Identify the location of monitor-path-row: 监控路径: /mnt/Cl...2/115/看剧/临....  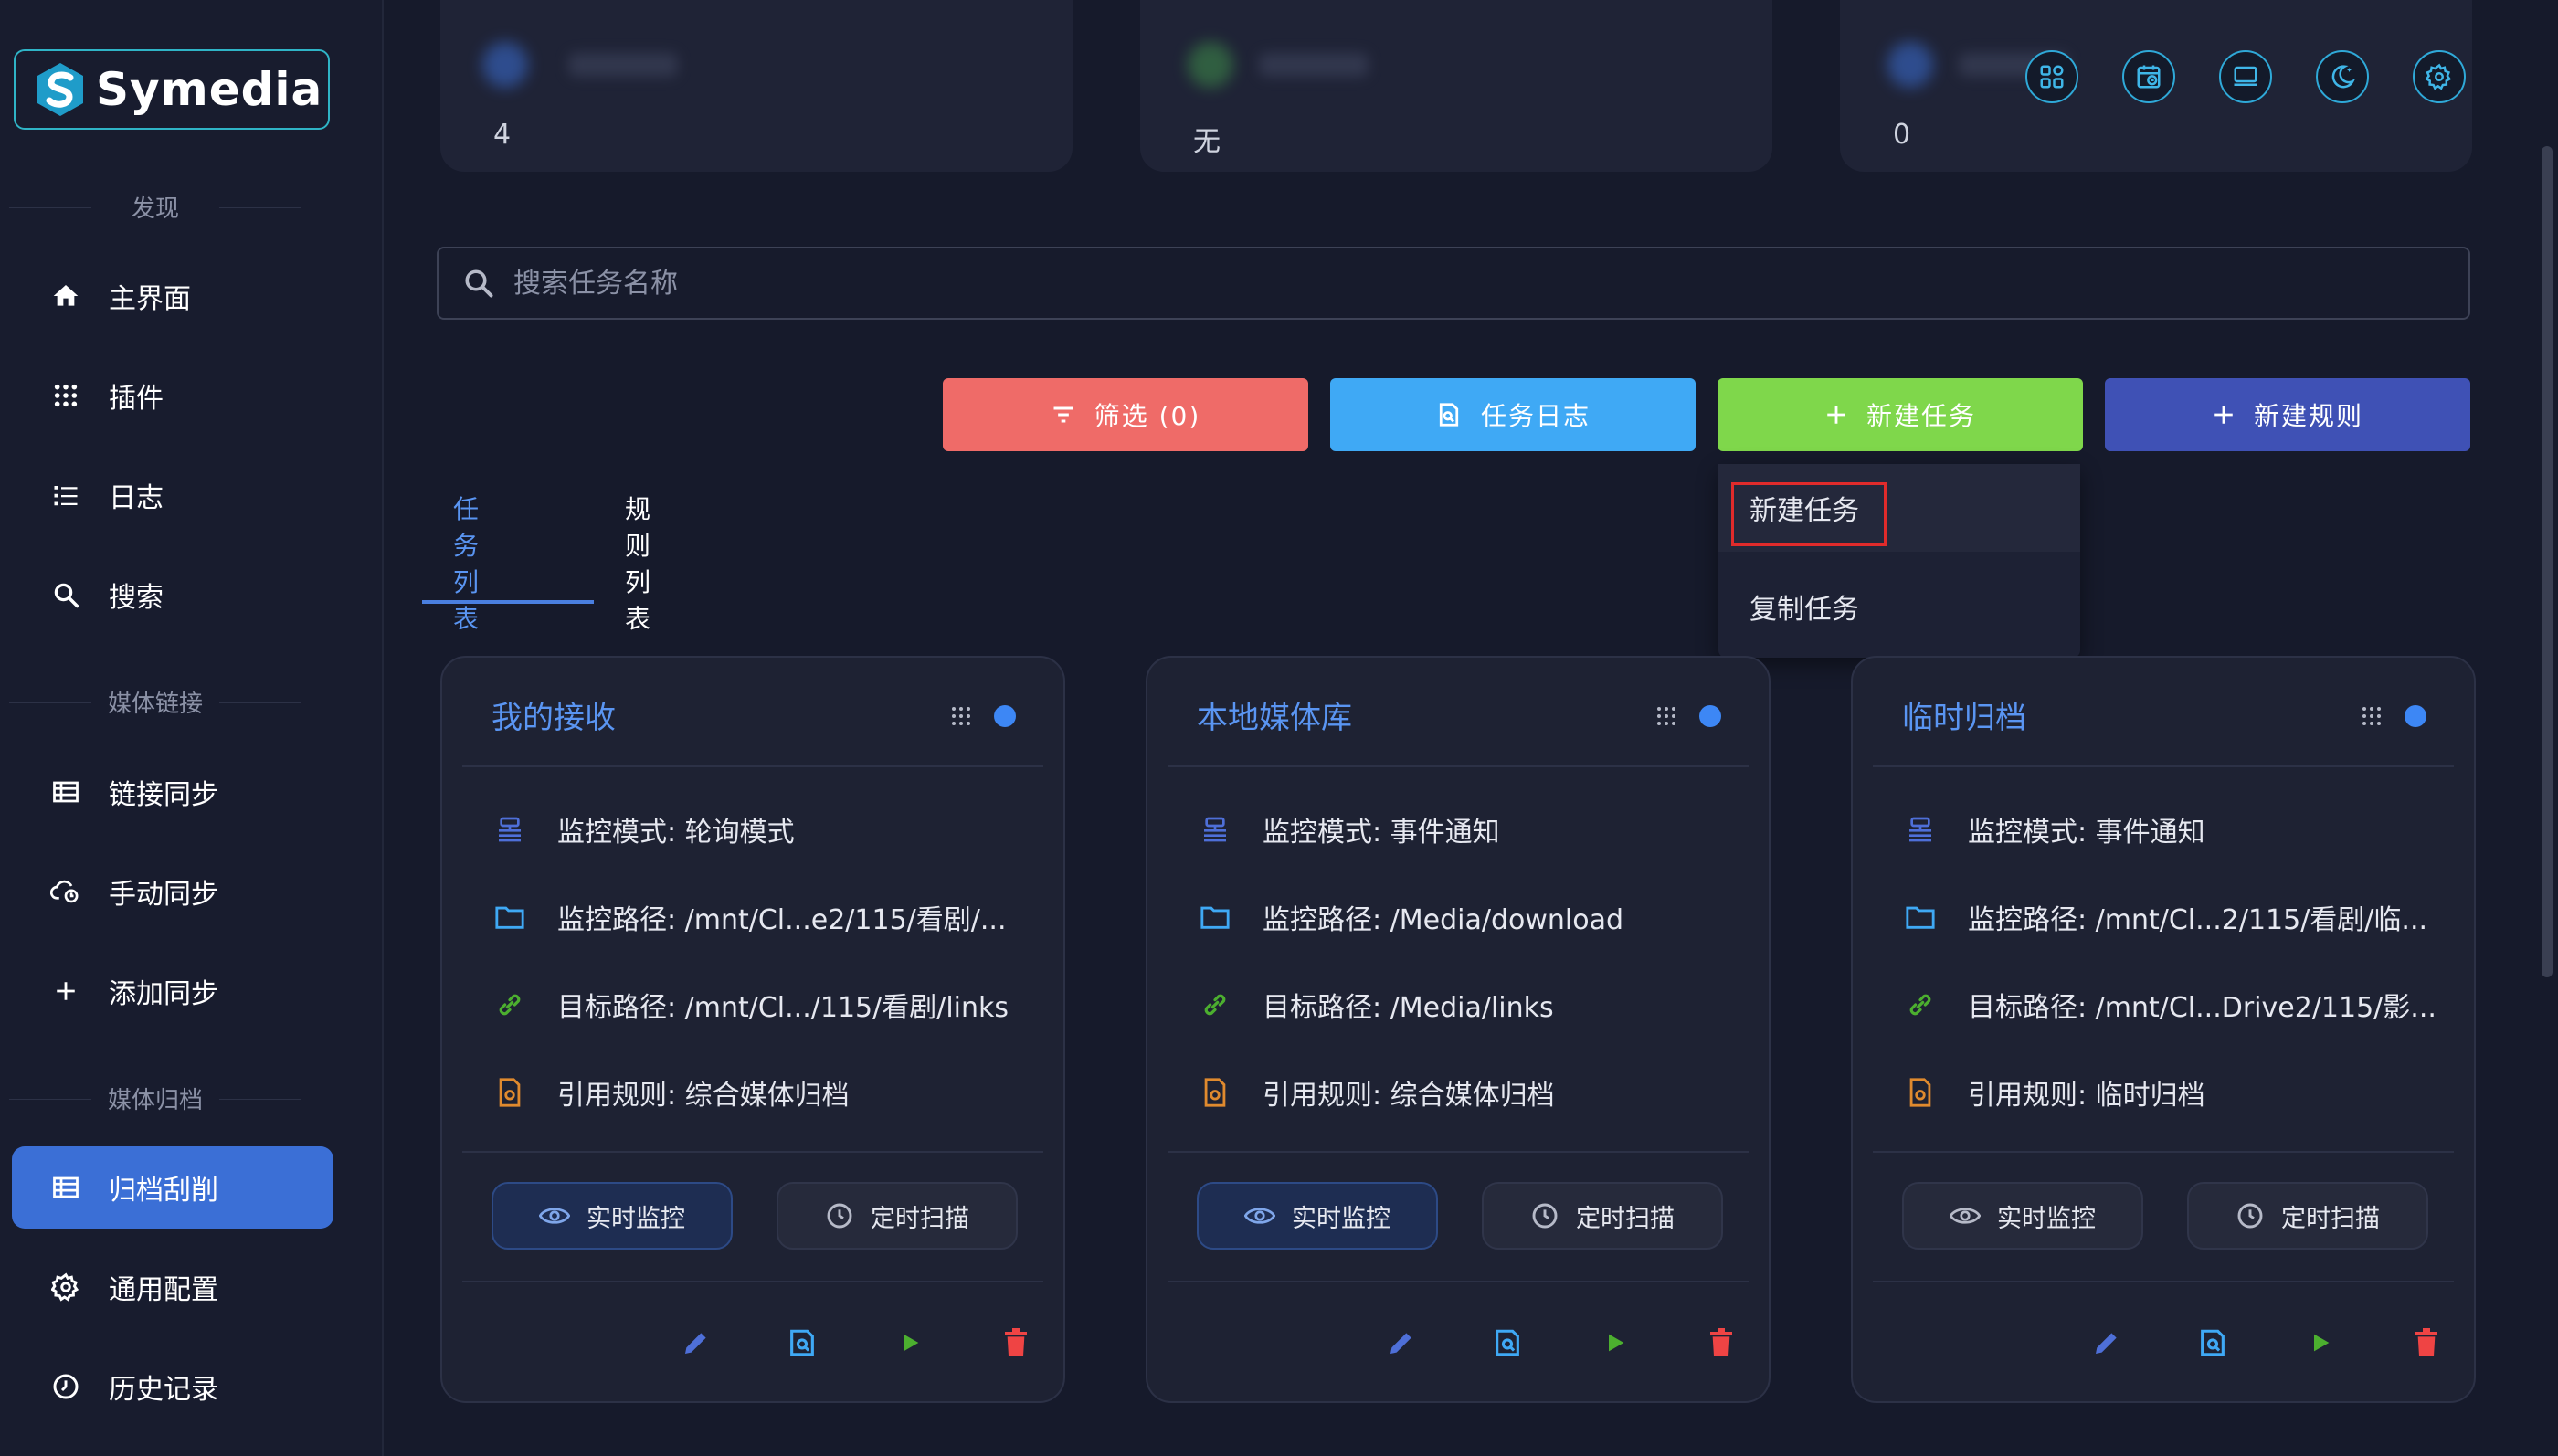
(2165, 918).